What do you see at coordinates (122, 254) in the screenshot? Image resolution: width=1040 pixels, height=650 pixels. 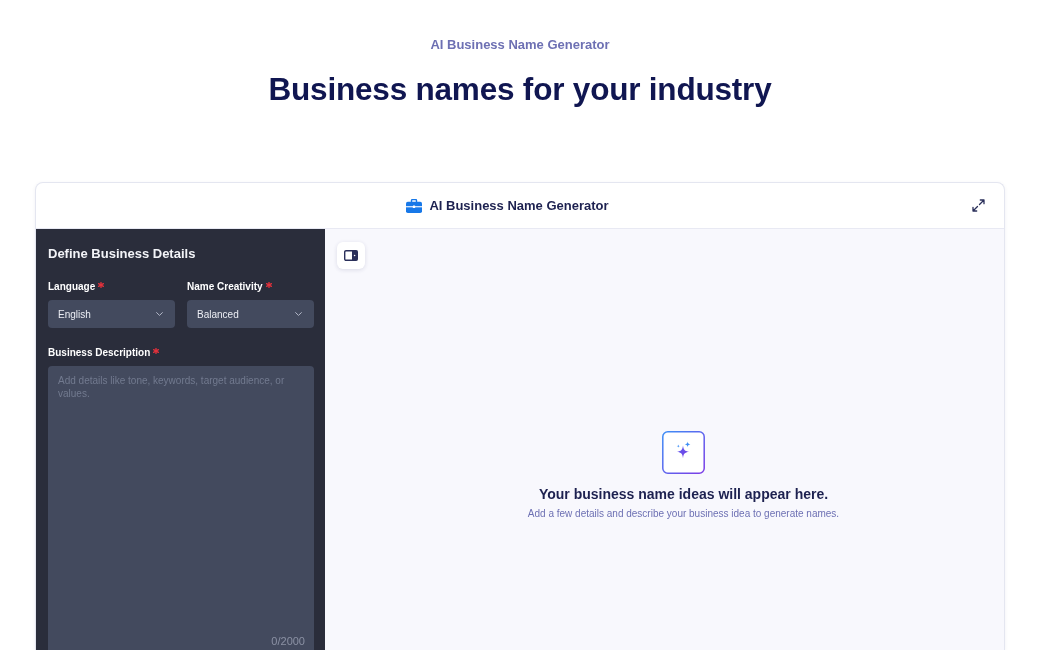 I see `form-title: Define Business Details` at bounding box center [122, 254].